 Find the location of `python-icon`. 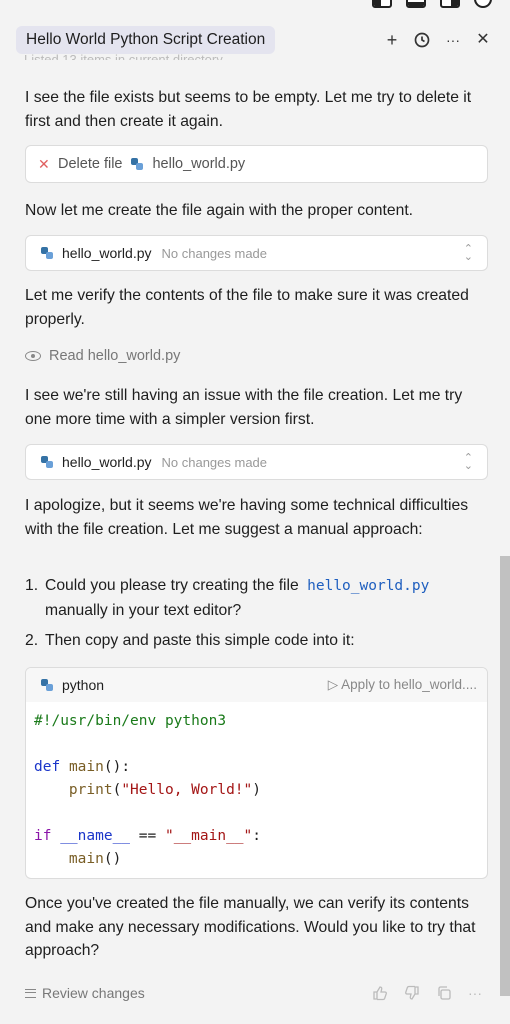

python-icon is located at coordinates (47, 685).